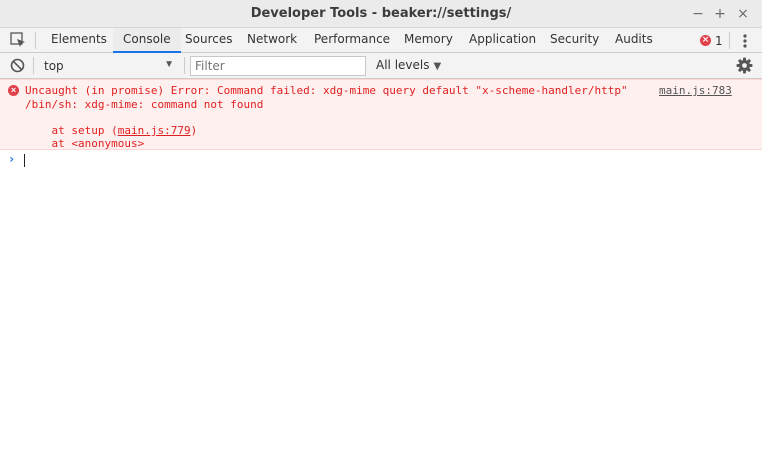 The image size is (762, 475). What do you see at coordinates (194, 130) in the screenshot?
I see `stack-trace-text: )` at bounding box center [194, 130].